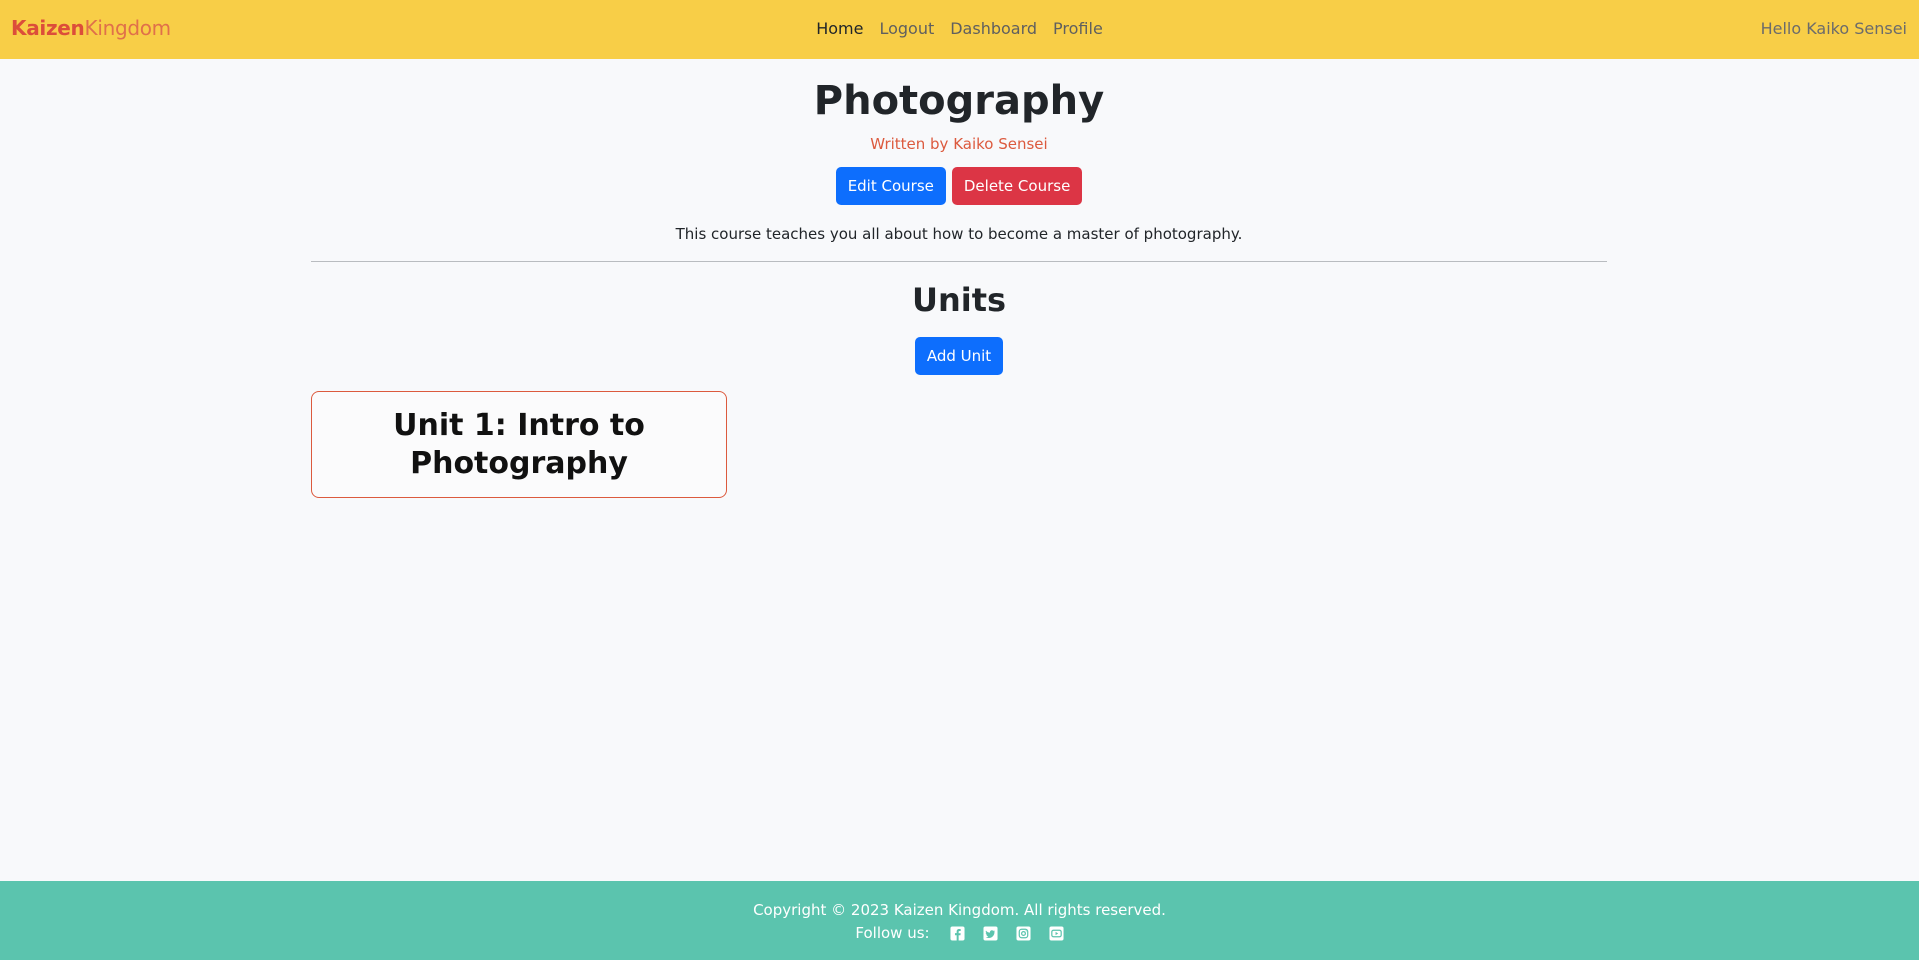 The height and width of the screenshot is (960, 1919). I want to click on nav-link-profile: Profile, so click(1078, 28).